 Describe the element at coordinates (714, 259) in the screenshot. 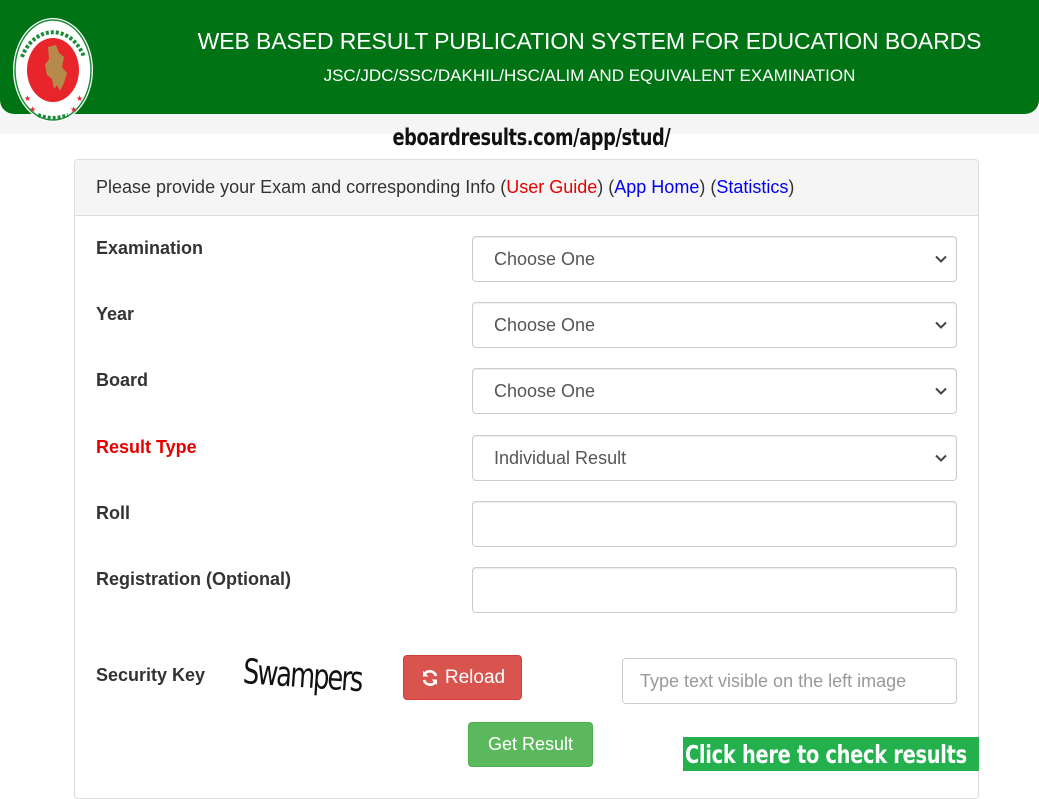

I see `examination-select: Choose One` at that location.